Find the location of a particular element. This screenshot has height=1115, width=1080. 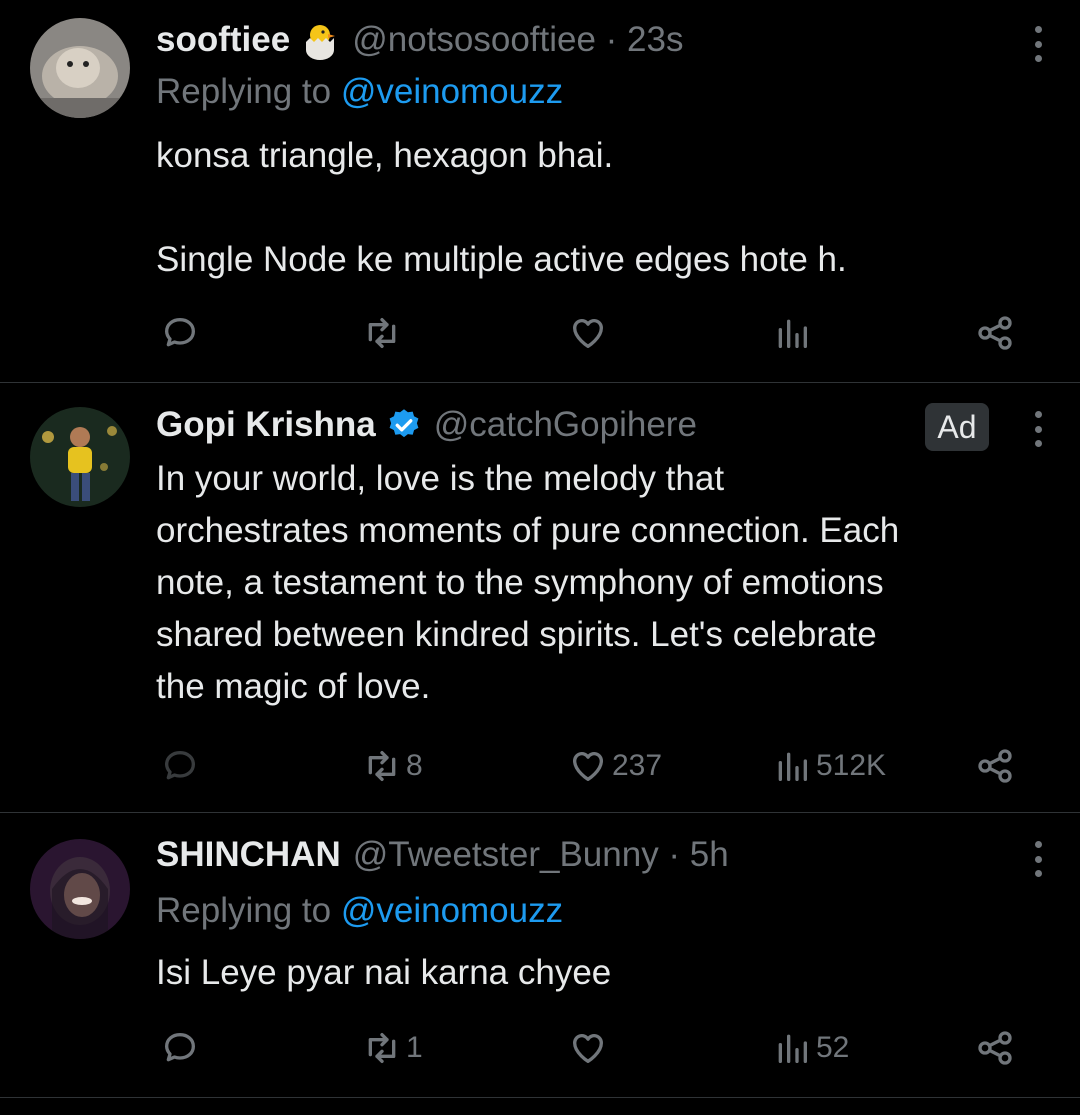

tweet-header: Gopi Krishna @catchGopihere is located at coordinates (426, 425).